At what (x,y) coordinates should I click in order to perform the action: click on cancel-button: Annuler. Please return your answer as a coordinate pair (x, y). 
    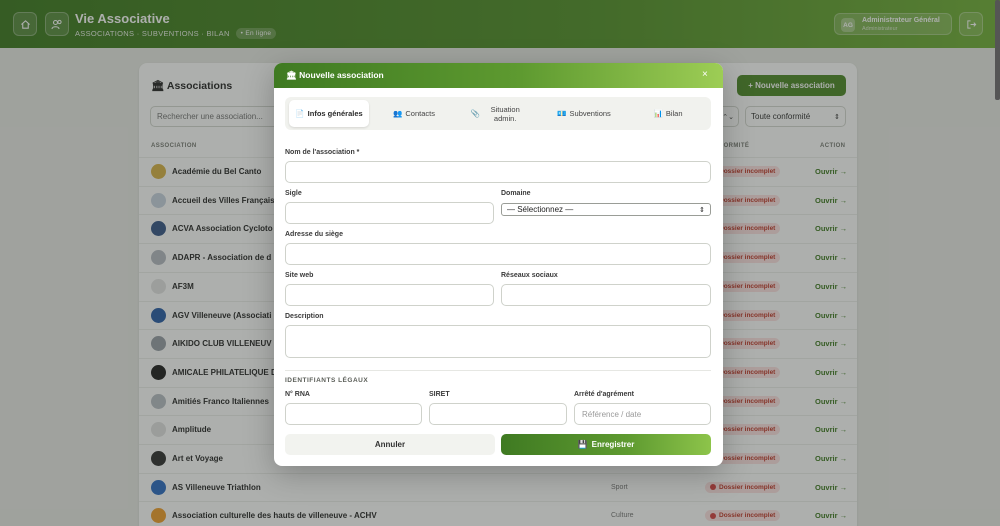
    Looking at the image, I should click on (390, 444).